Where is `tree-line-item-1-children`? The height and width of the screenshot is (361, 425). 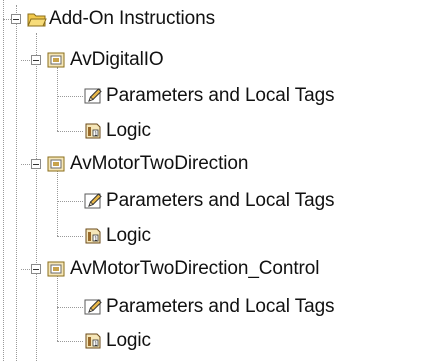
tree-line-item-1-children is located at coordinates (57, 99).